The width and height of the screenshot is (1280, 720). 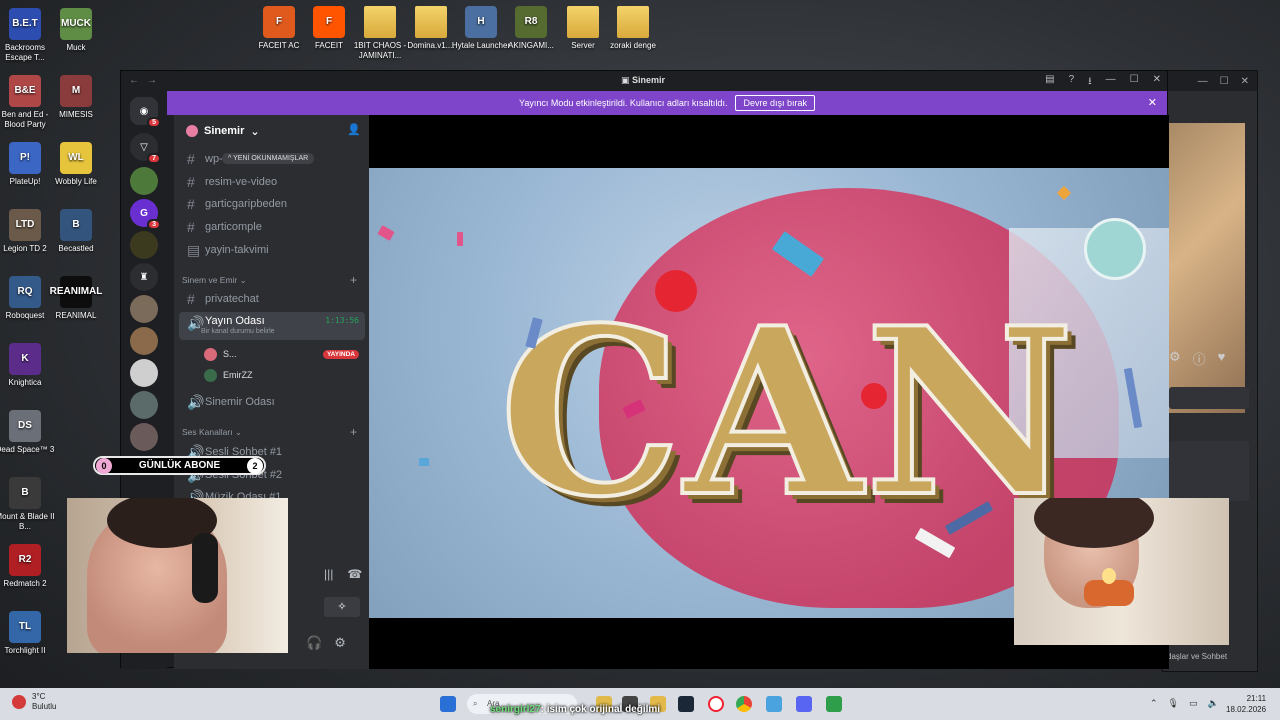 What do you see at coordinates (1049, 82) in the screenshot?
I see `inbox-icon: ▤` at bounding box center [1049, 82].